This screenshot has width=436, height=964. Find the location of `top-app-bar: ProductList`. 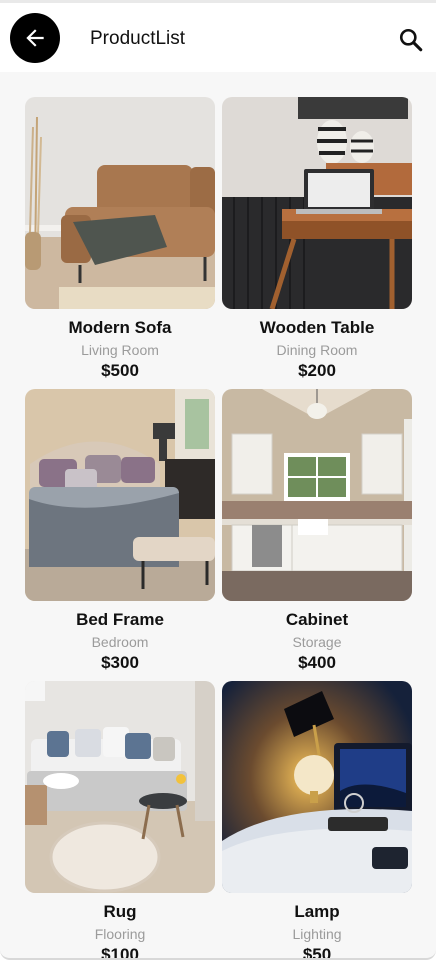

top-app-bar: ProductList is located at coordinates (218, 36).